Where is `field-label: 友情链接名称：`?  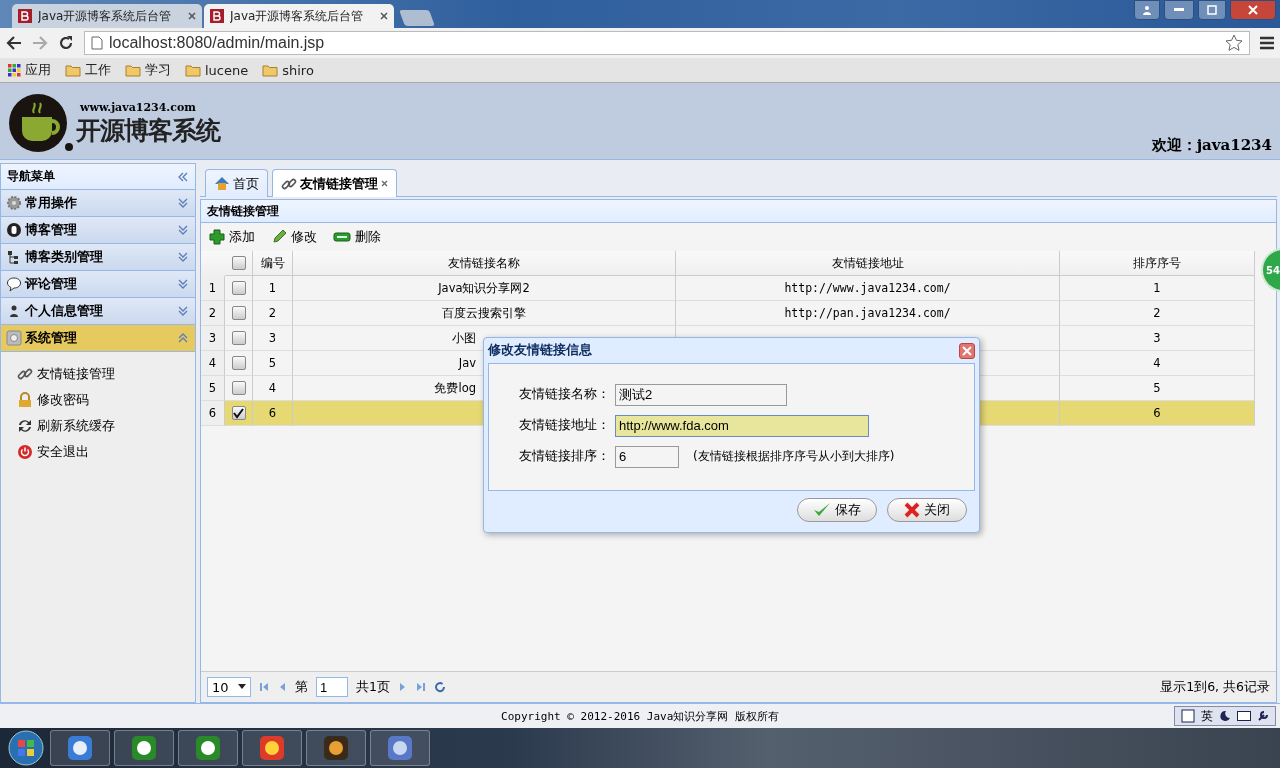 field-label: 友情链接名称： is located at coordinates (563, 394).